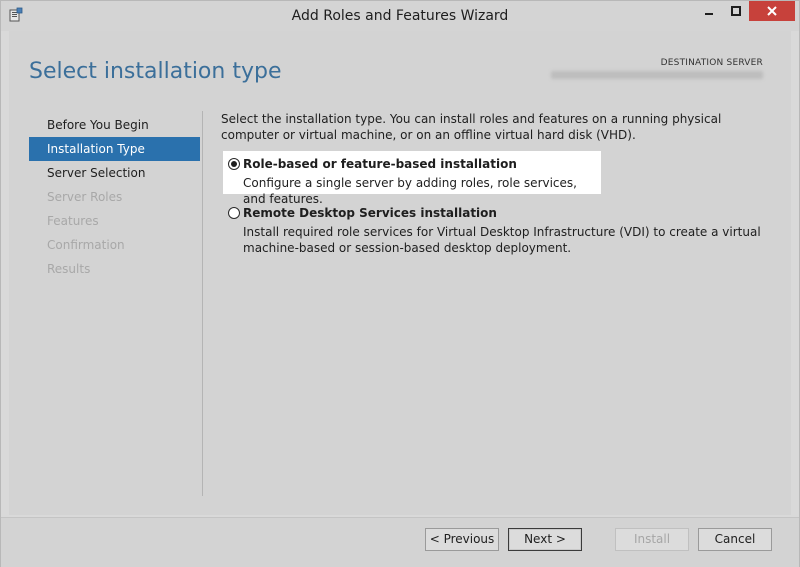  Describe the element at coordinates (545, 539) in the screenshot. I see `next-button: Next >` at that location.